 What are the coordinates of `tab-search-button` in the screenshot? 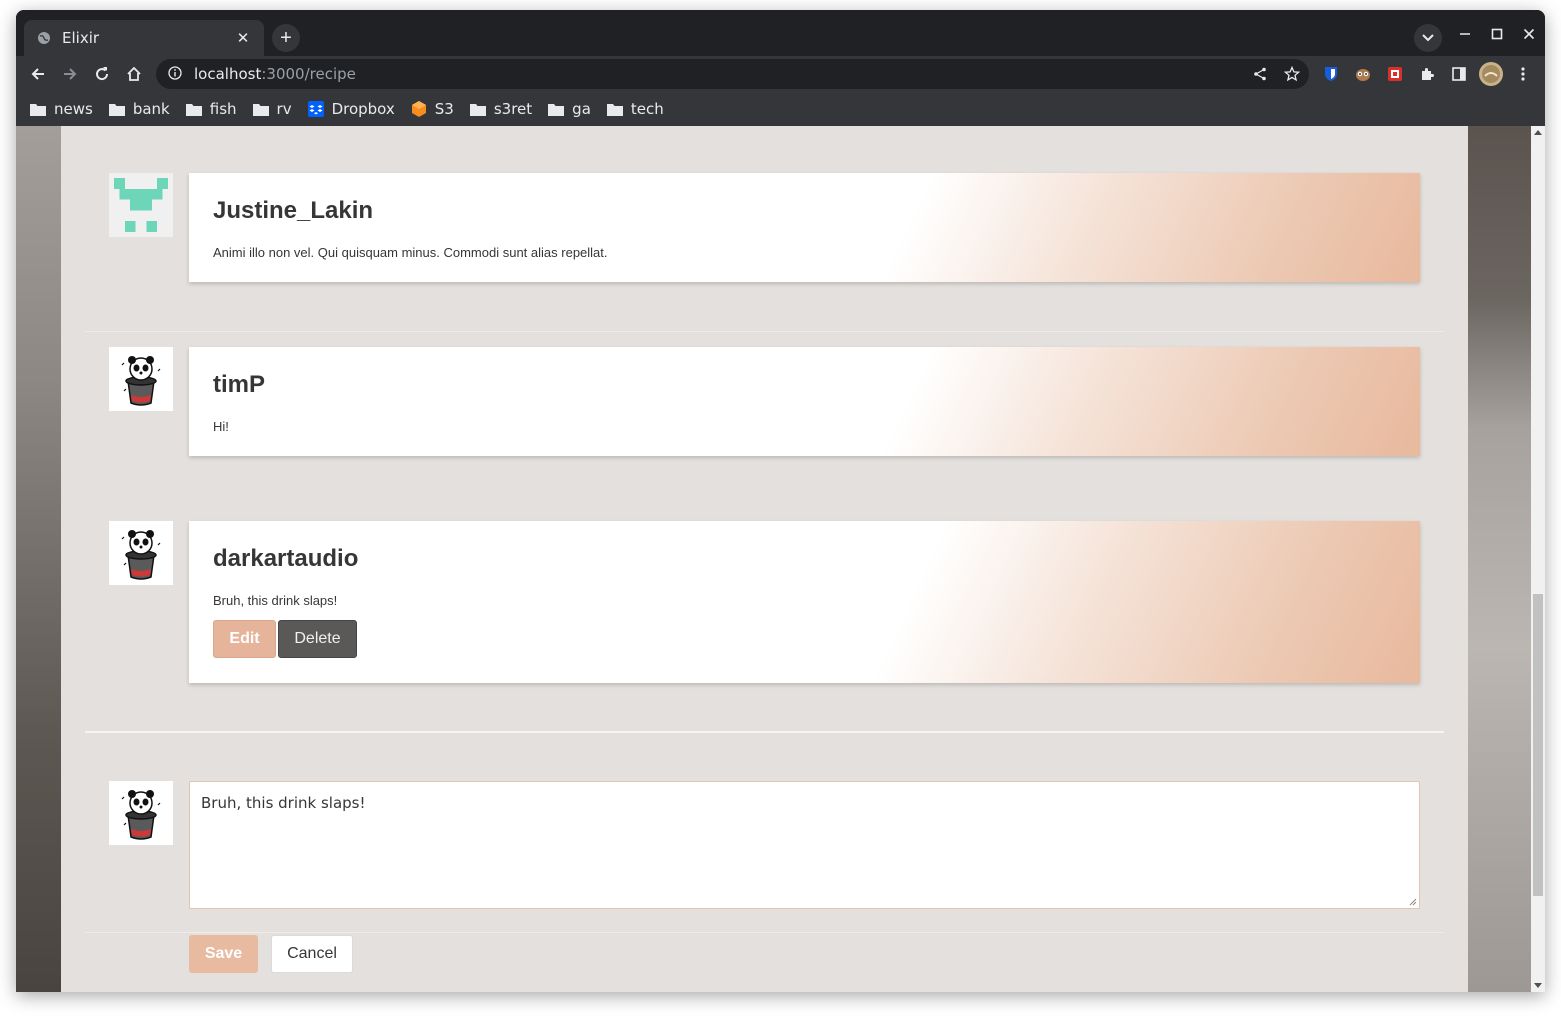 It's located at (1428, 38).